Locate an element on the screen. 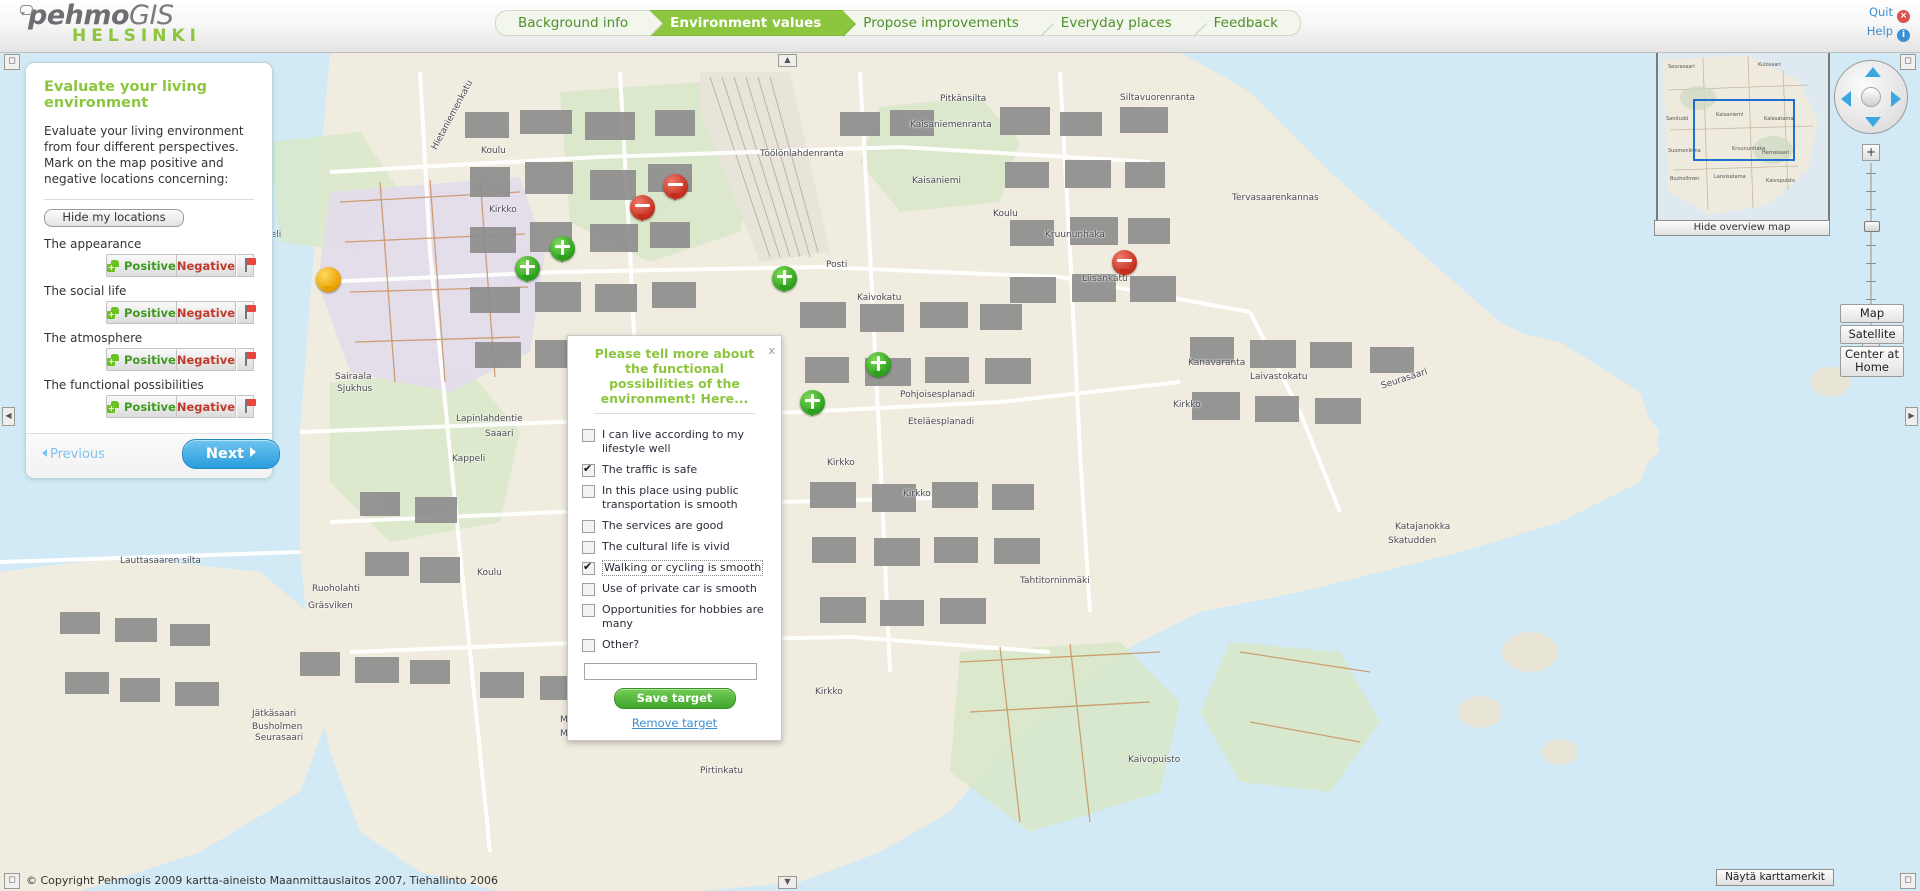  collapse-top-handle: ▲ is located at coordinates (787, 60).